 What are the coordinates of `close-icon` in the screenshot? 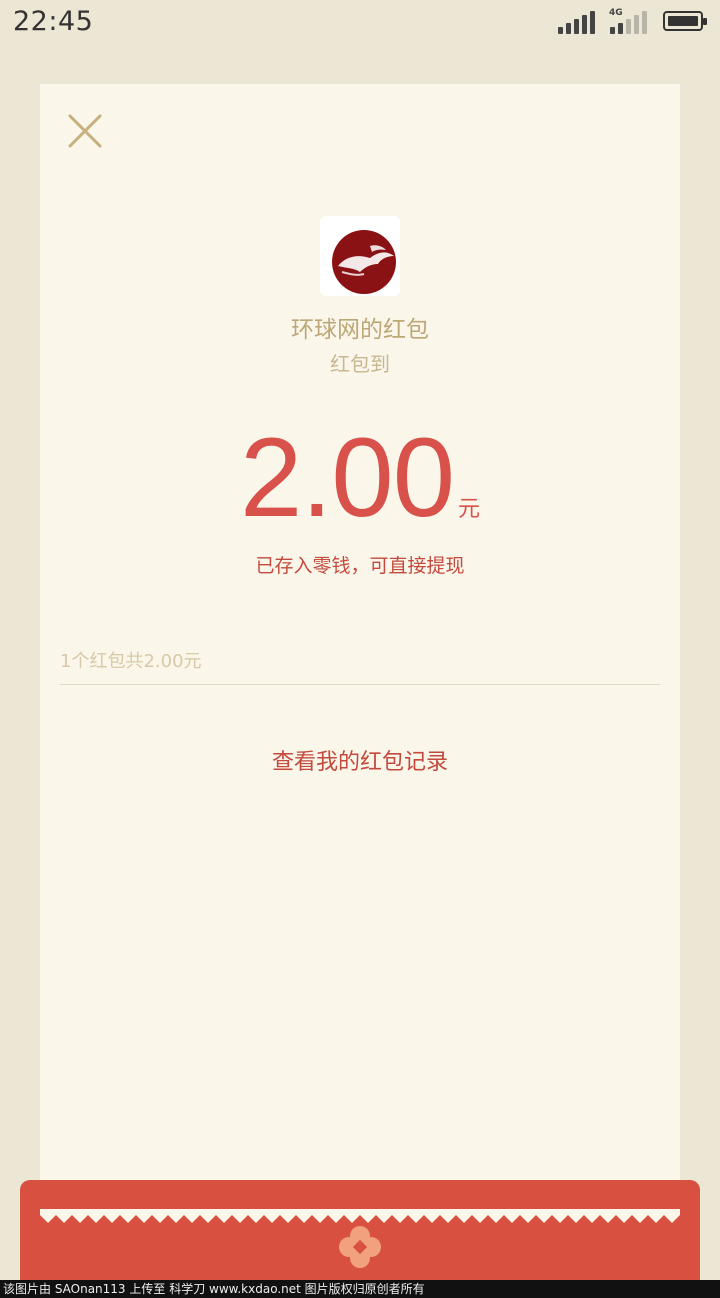 It's located at (85, 131).